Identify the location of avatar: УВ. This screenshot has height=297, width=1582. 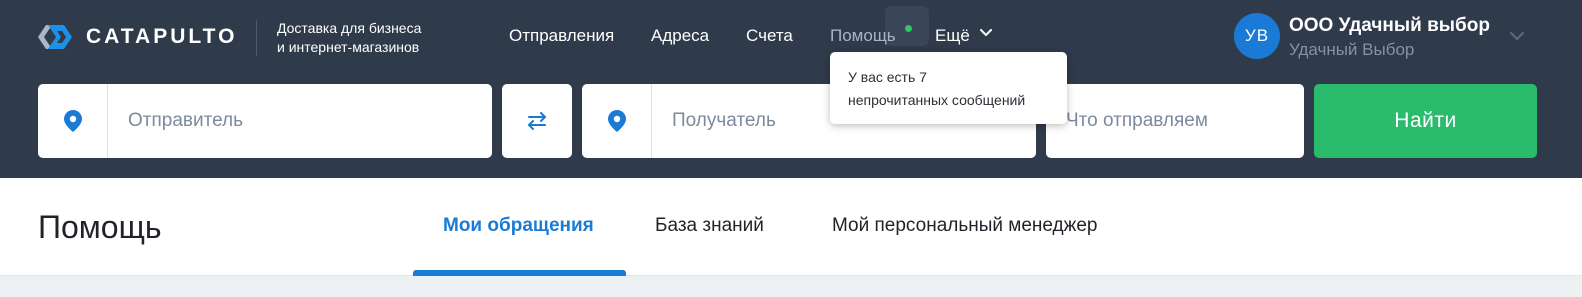
(1257, 36).